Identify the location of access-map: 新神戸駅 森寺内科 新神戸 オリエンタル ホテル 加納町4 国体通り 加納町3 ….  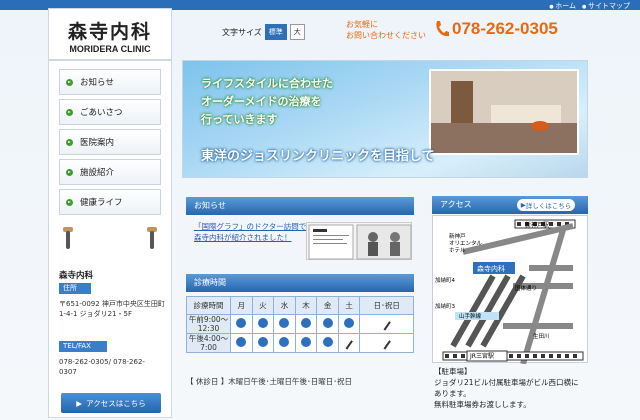
(510, 290).